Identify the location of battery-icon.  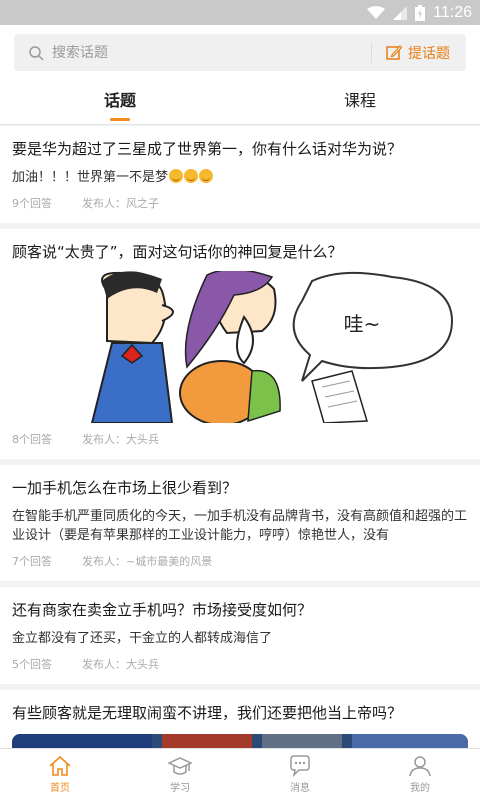
(420, 12).